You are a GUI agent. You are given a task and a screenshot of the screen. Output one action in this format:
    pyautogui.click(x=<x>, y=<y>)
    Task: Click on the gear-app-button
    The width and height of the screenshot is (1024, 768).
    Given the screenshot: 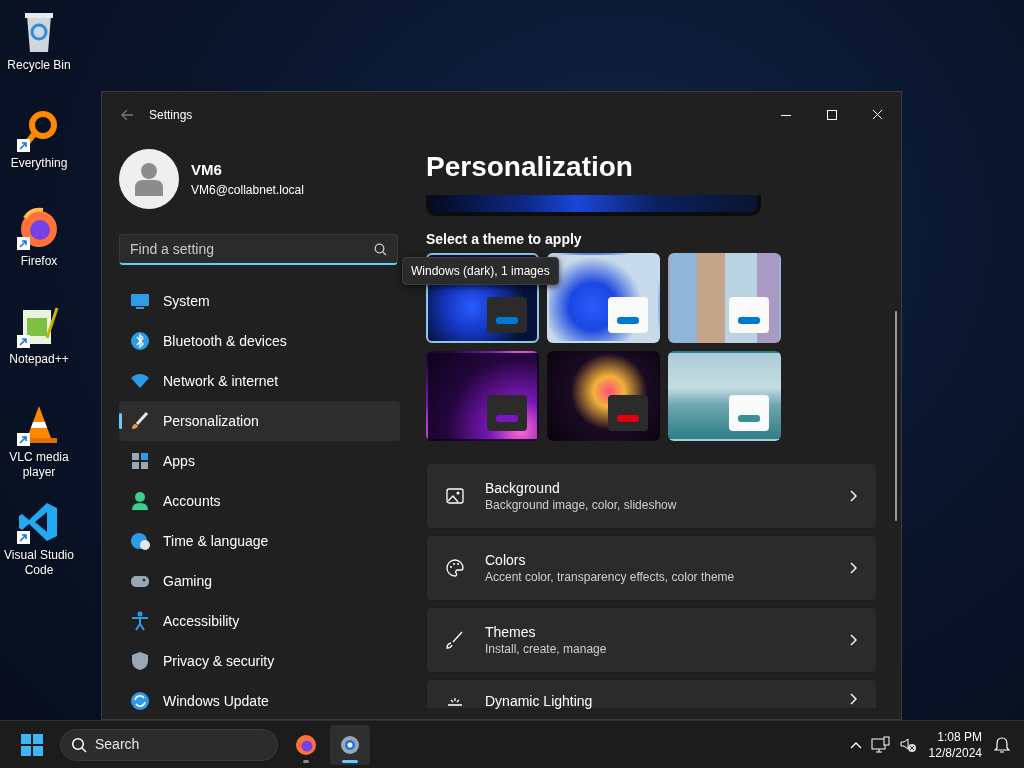 What is the action you would take?
    pyautogui.click(x=350, y=744)
    